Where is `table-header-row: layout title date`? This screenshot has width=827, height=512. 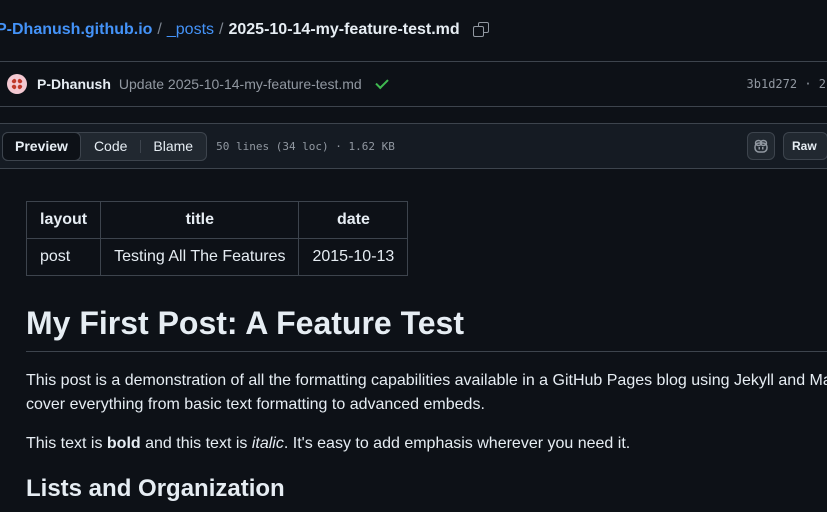 table-header-row: layout title date is located at coordinates (217, 220).